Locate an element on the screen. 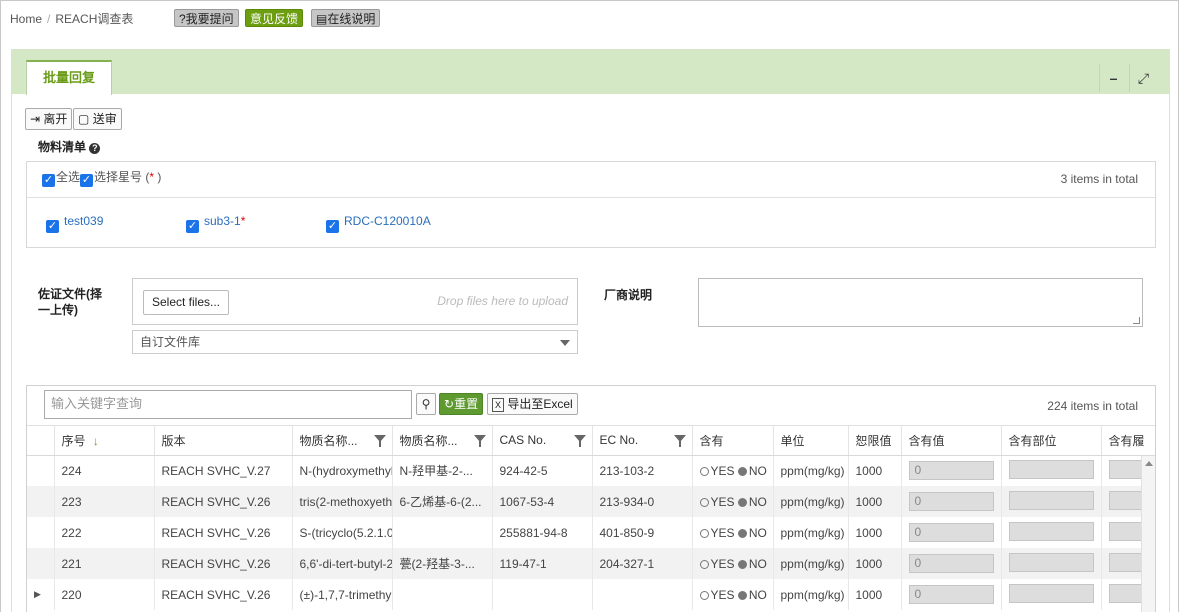  col-unit: 单位 is located at coordinates (811, 441).